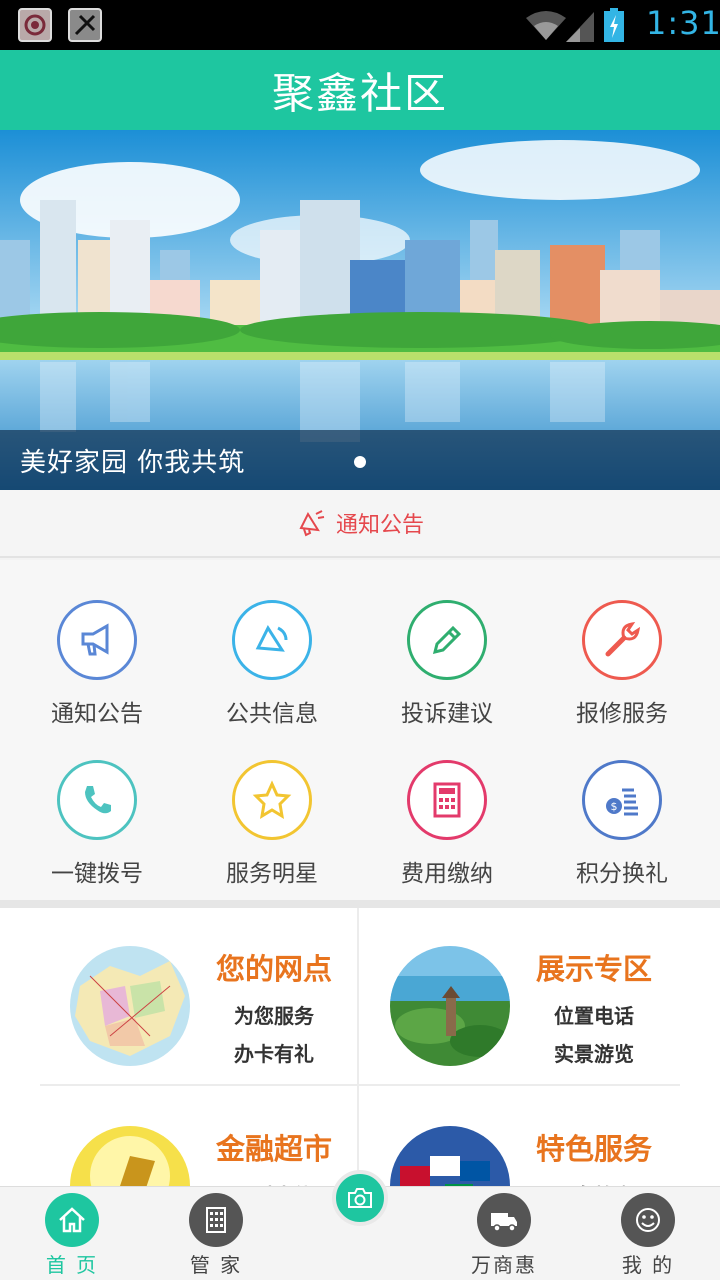 The width and height of the screenshot is (720, 1280). Describe the element at coordinates (97, 800) in the screenshot. I see `phone-icon` at that location.